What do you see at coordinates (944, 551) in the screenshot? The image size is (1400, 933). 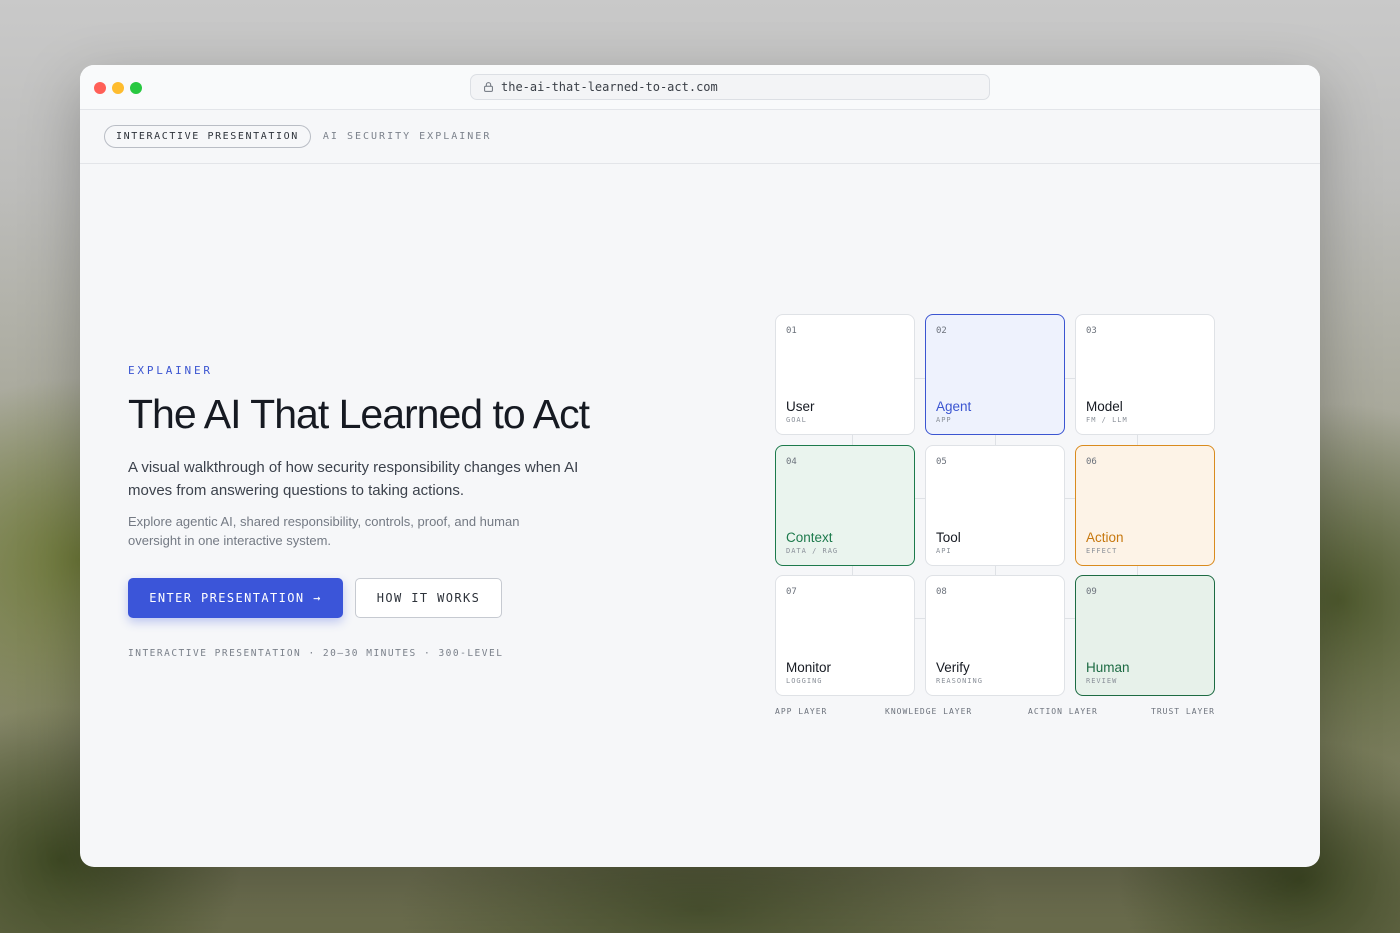 I see `cell-tag: API` at bounding box center [944, 551].